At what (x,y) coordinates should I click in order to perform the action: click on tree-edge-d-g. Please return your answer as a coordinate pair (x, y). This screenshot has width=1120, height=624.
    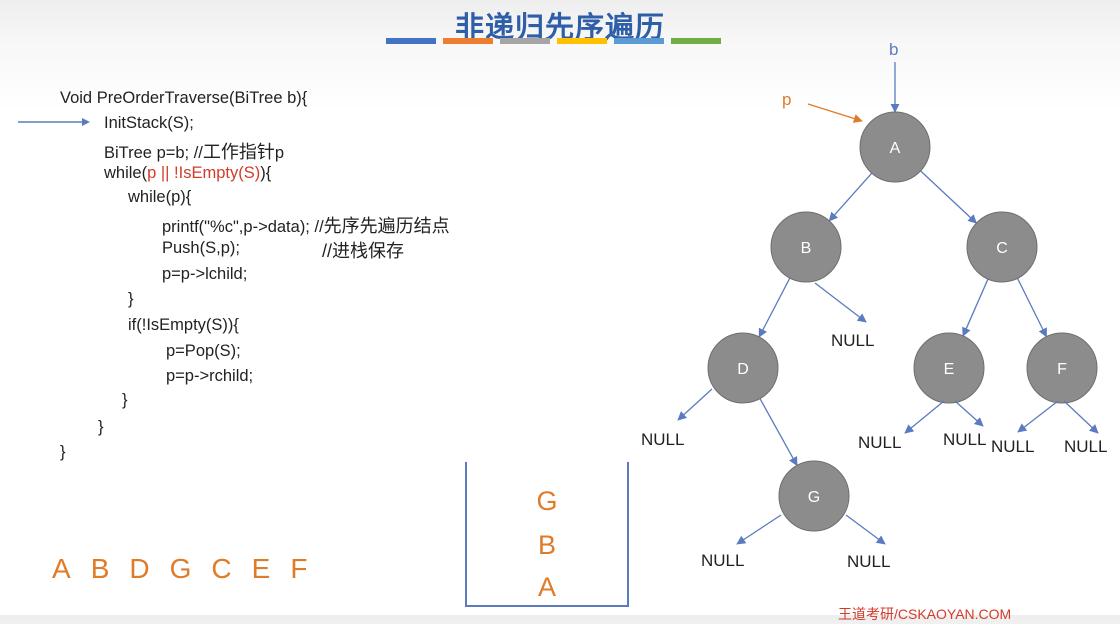
    Looking at the image, I should click on (778, 432).